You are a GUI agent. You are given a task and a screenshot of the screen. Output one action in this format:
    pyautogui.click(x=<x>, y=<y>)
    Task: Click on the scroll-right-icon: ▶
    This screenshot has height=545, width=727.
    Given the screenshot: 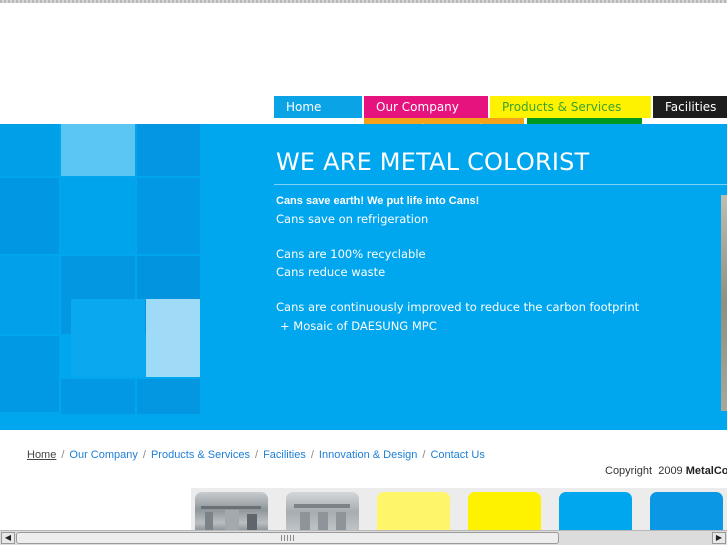 What is the action you would take?
    pyautogui.click(x=719, y=538)
    